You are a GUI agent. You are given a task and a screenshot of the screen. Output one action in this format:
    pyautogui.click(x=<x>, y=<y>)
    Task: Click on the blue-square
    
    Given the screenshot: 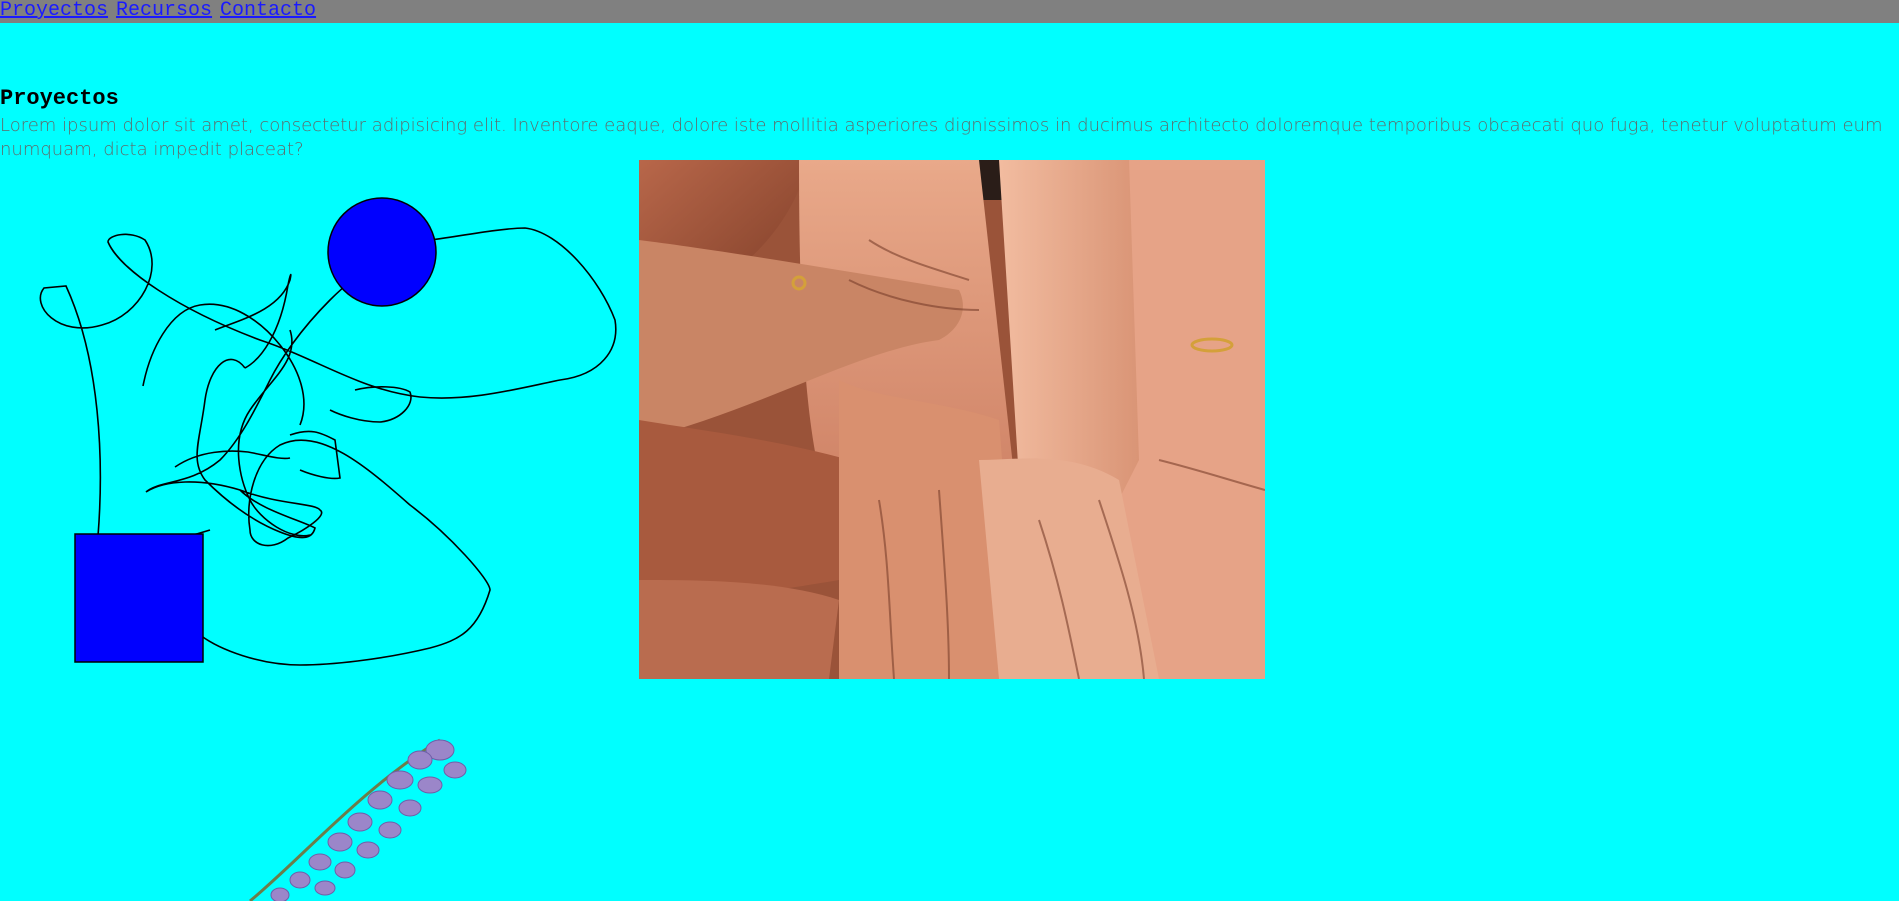 What is the action you would take?
    pyautogui.click(x=139, y=598)
    